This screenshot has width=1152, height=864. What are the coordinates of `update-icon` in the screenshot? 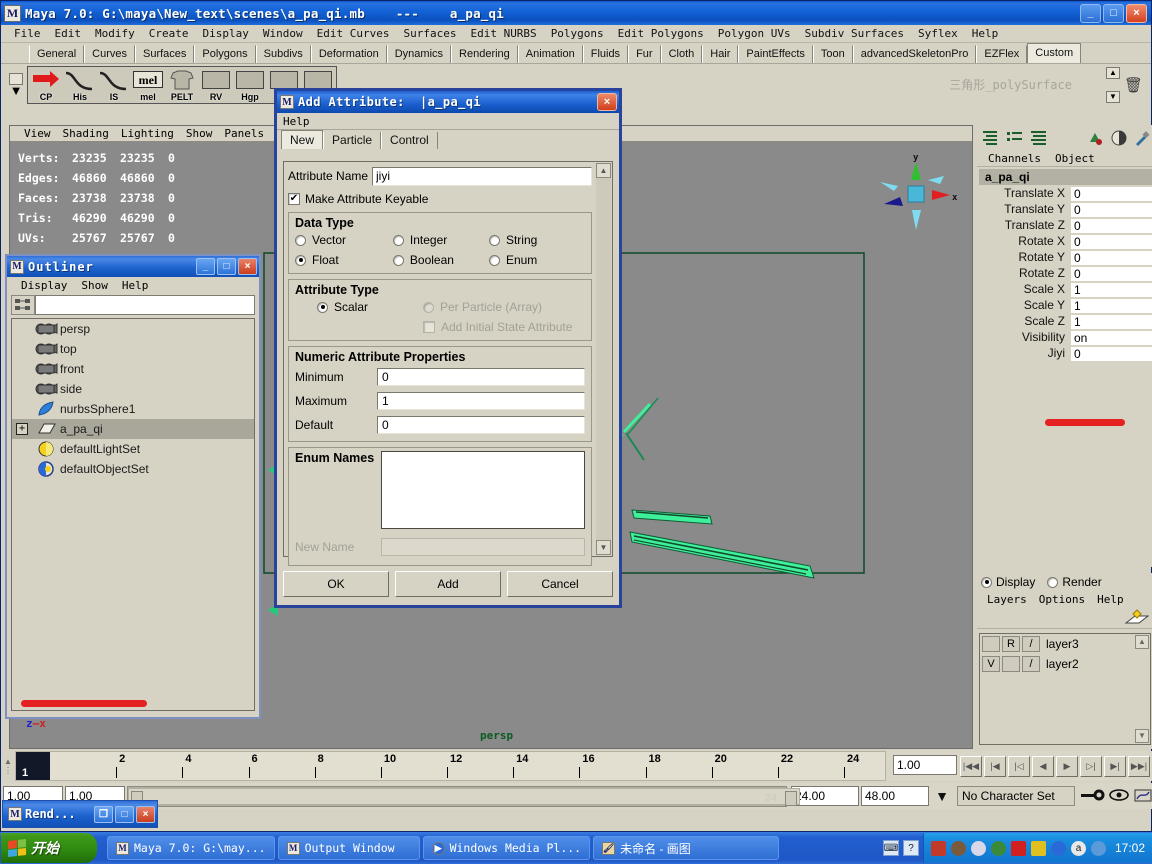 It's located at (1098, 848).